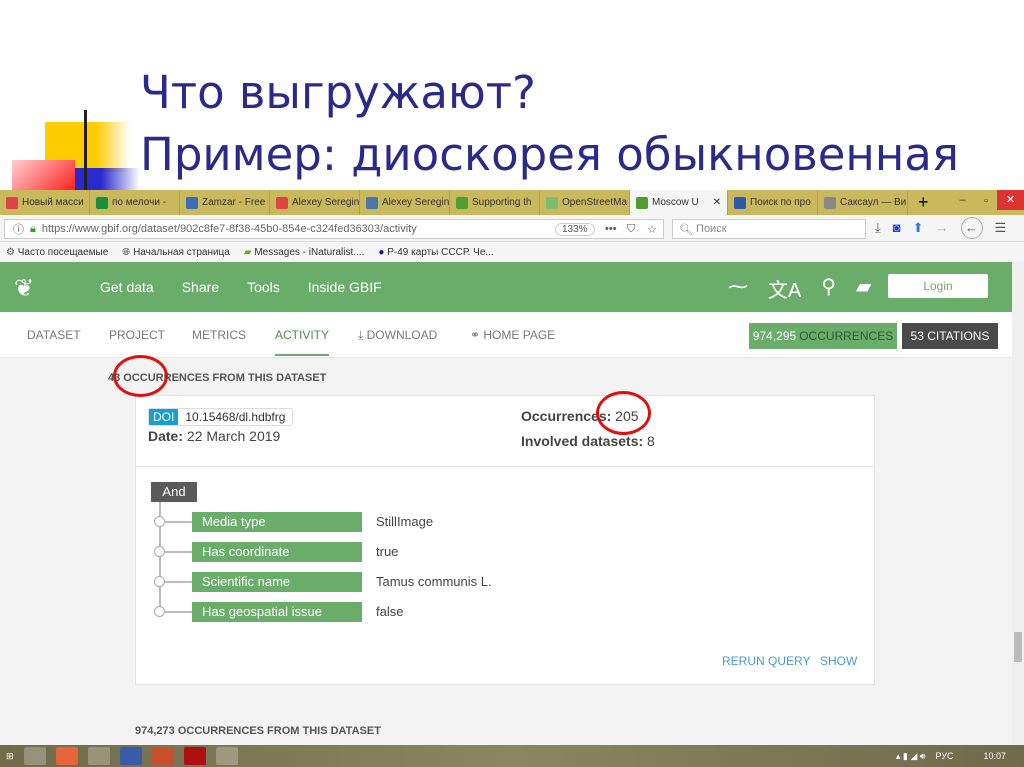 This screenshot has width=1024, height=767. I want to click on browser-tab: Саксаул — Ви, so click(863, 202).